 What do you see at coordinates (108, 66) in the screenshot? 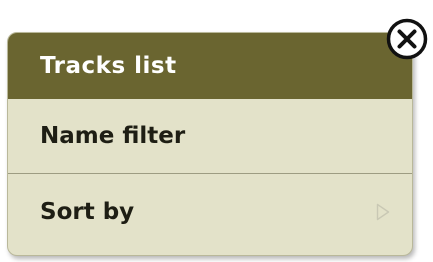
I see `menu-title: Tracks list` at bounding box center [108, 66].